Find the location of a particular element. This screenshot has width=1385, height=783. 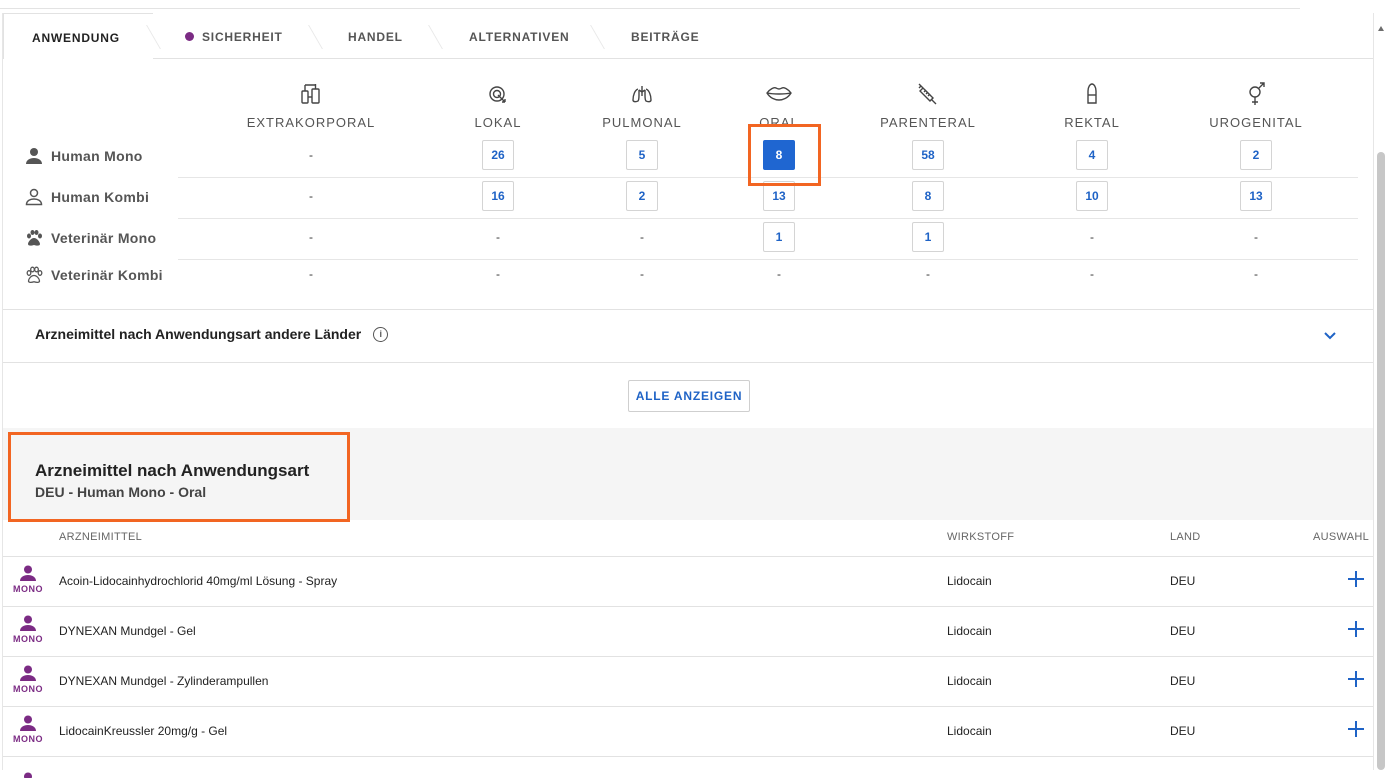

scroll-up-icon is located at coordinates (1381, 28).